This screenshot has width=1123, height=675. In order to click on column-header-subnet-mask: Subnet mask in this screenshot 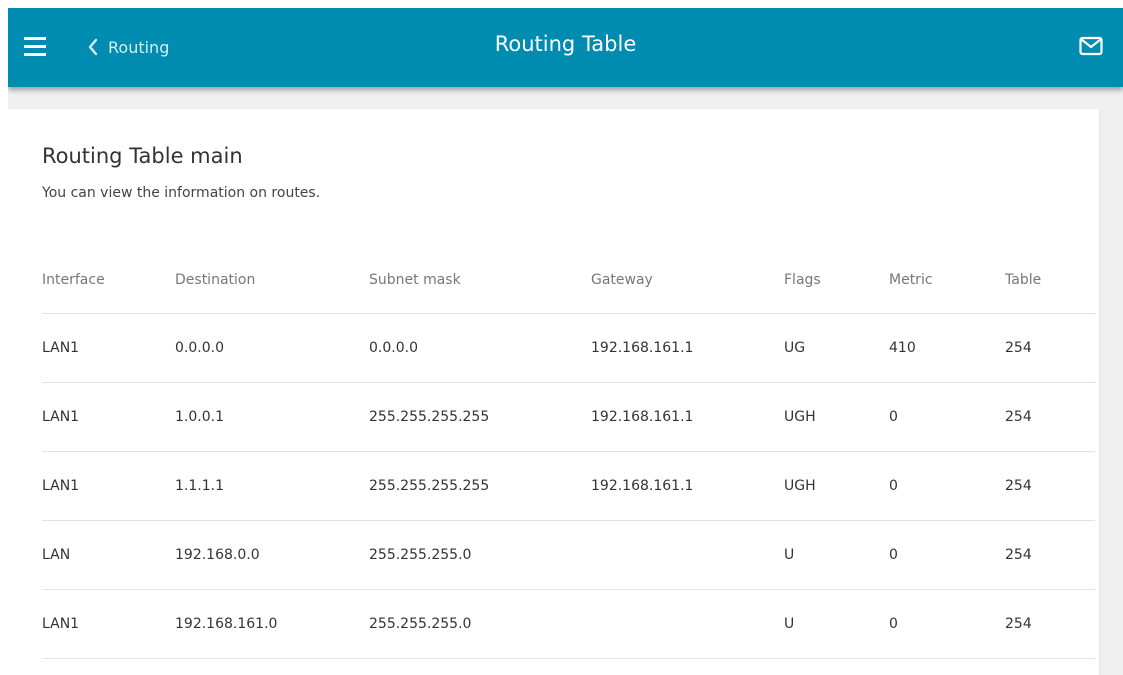, I will do `click(480, 280)`.